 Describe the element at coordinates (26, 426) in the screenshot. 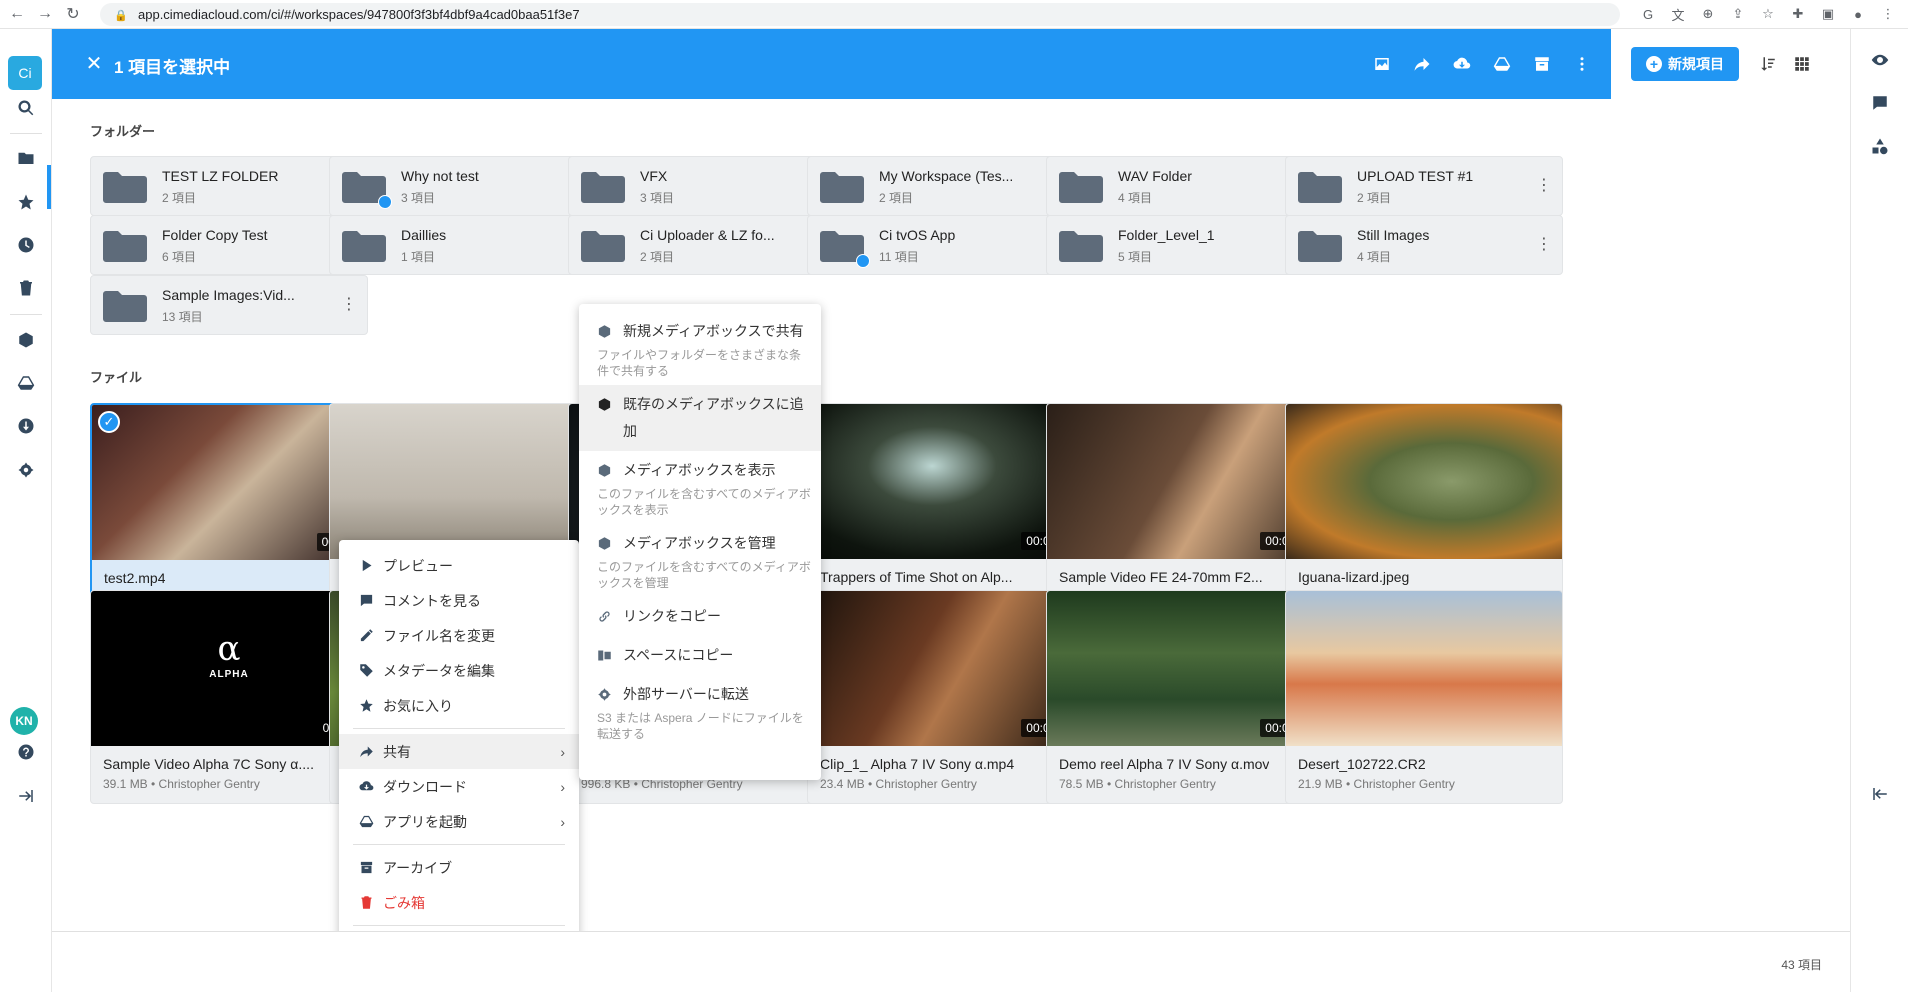

I see `download-circle-icon` at that location.